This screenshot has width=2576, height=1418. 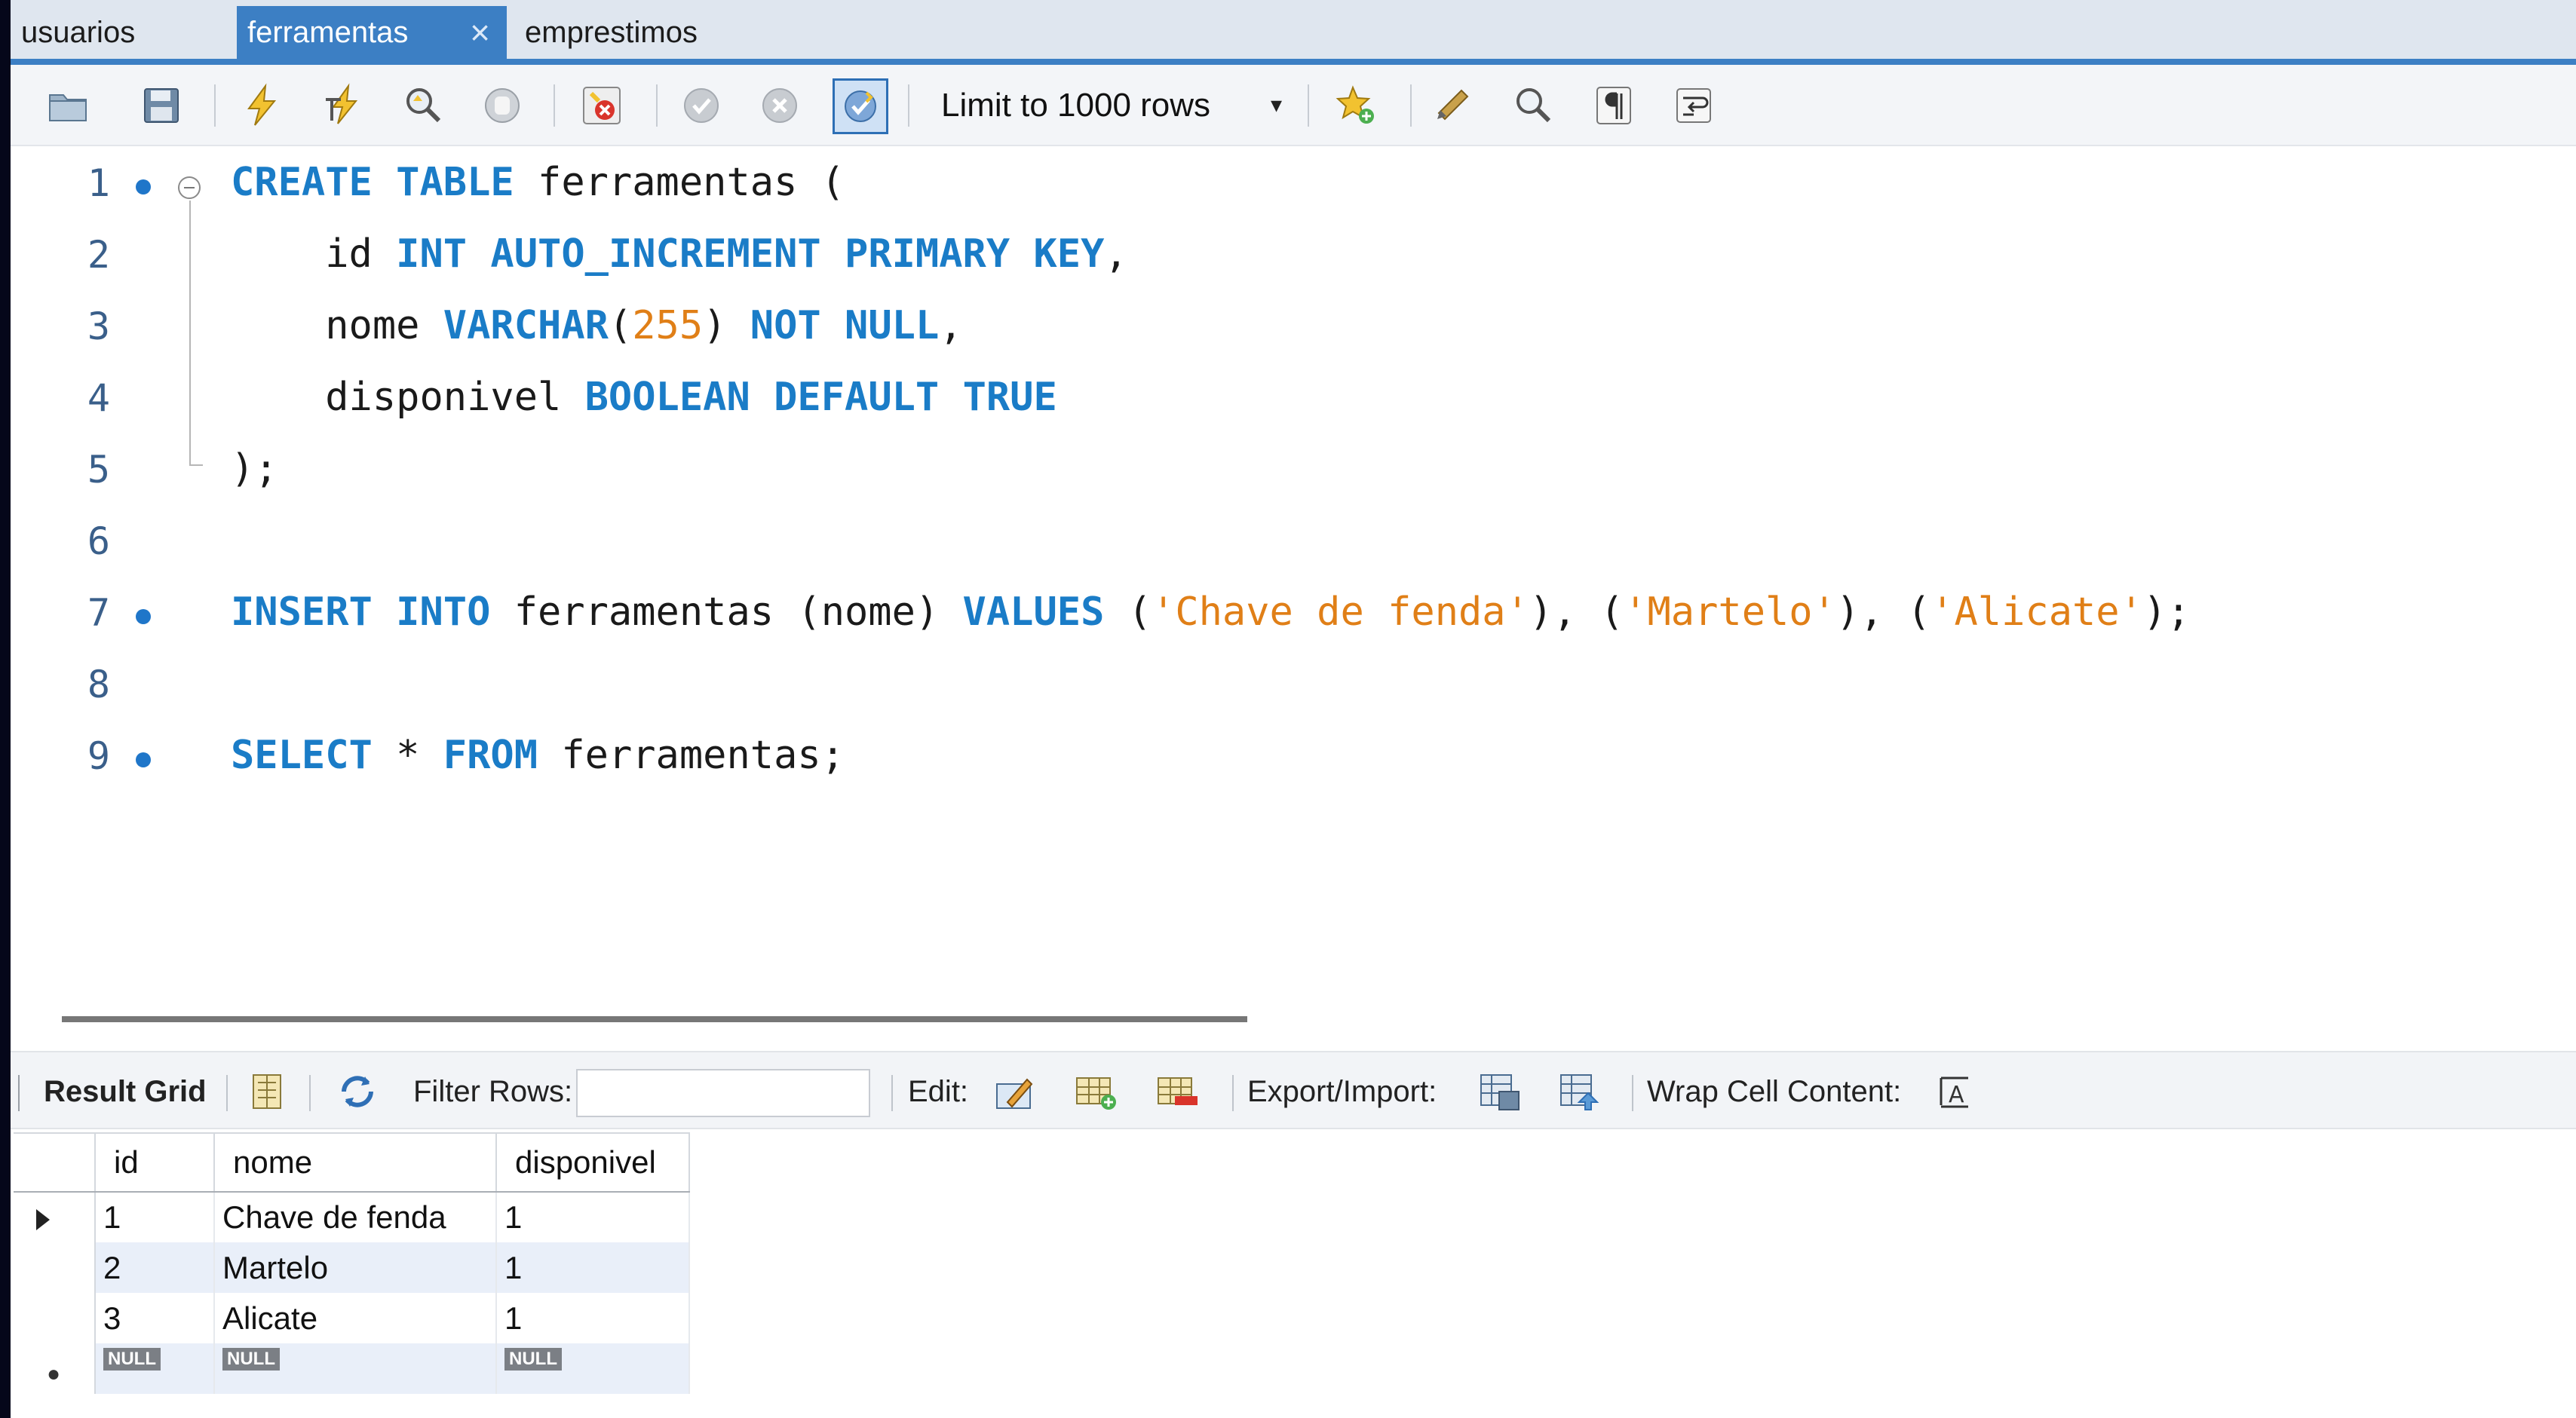 What do you see at coordinates (726, 254) in the screenshot?
I see `code-line-2: id INT AUTO_INCREMENT PRIMARY KEY,` at bounding box center [726, 254].